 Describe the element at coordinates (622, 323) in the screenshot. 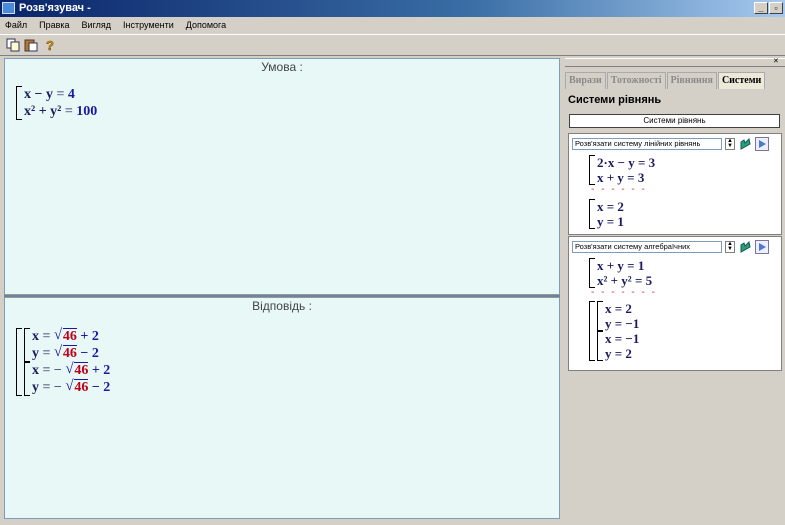

I see `equation: y = −1` at that location.